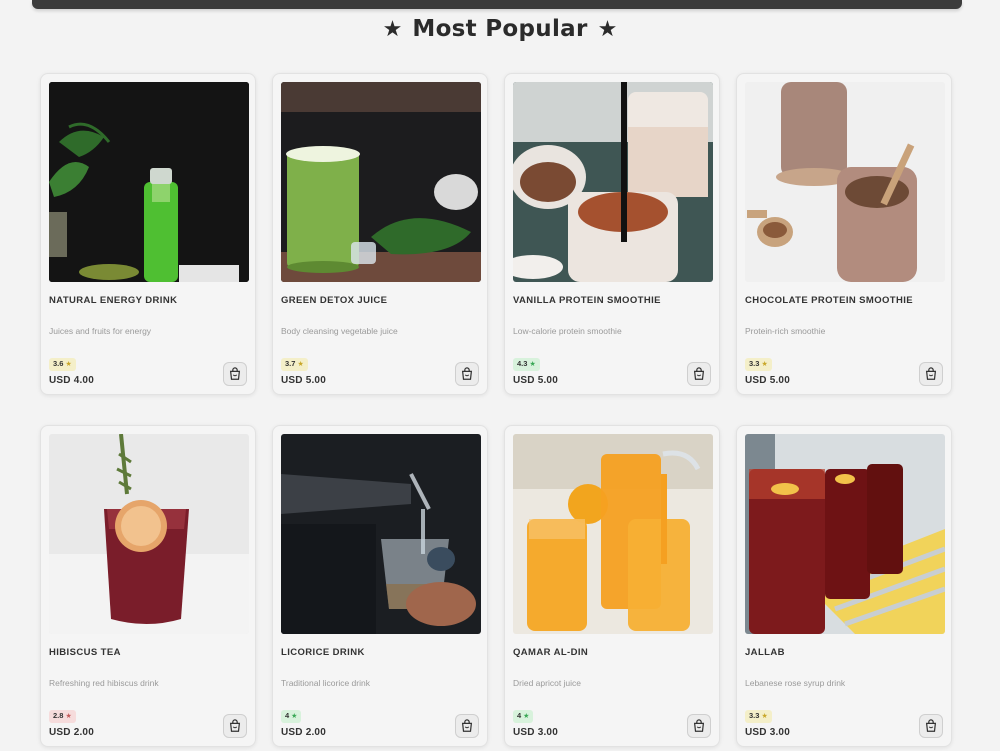 The height and width of the screenshot is (751, 1000). What do you see at coordinates (785, 331) in the screenshot?
I see `product-description: Protein-rich smoothie` at bounding box center [785, 331].